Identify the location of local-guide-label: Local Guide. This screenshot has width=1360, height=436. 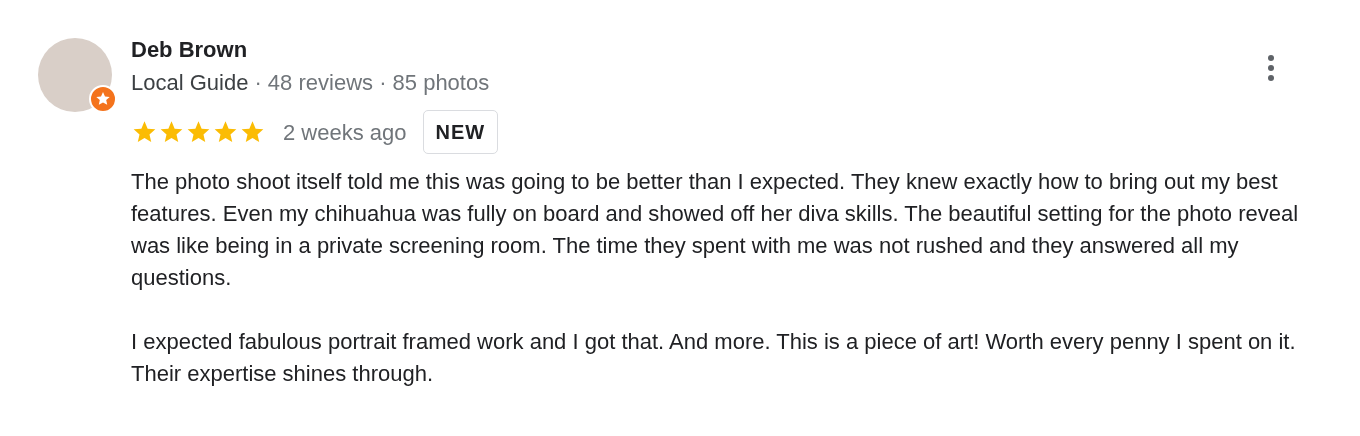
(190, 83).